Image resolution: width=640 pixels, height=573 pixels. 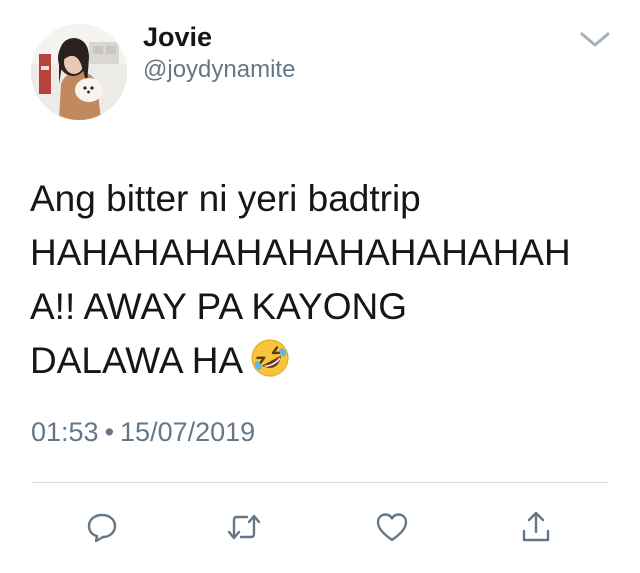 I want to click on avatar, so click(x=79, y=72).